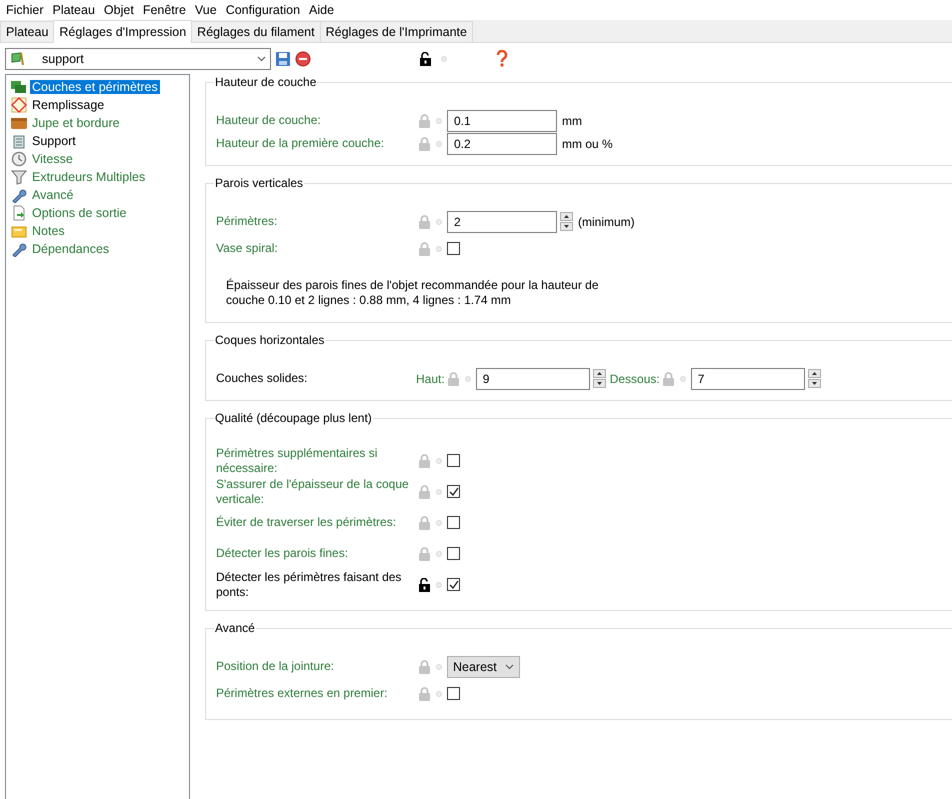 This screenshot has width=952, height=799. Describe the element at coordinates (323, 10) in the screenshot. I see `menu-item: Aide` at that location.